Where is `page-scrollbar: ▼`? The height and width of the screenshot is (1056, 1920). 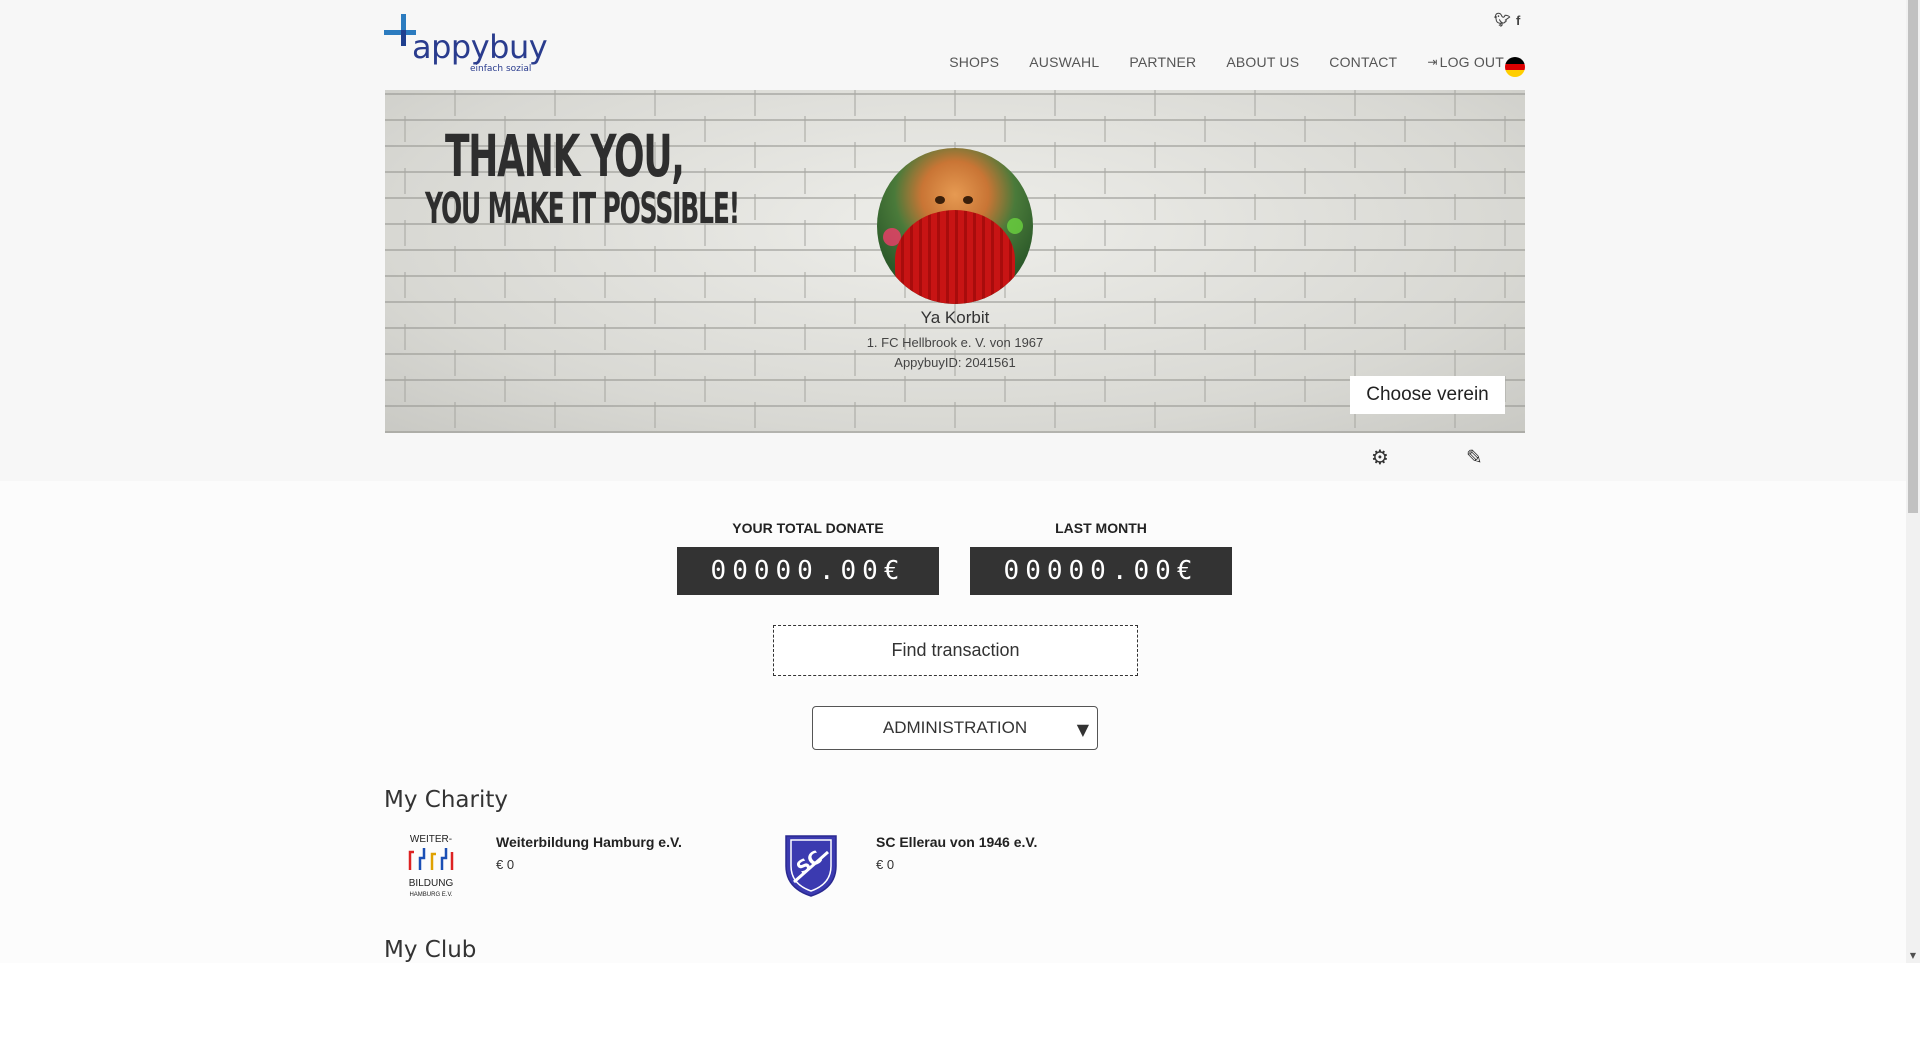
page-scrollbar: ▼ is located at coordinates (1913, 481).